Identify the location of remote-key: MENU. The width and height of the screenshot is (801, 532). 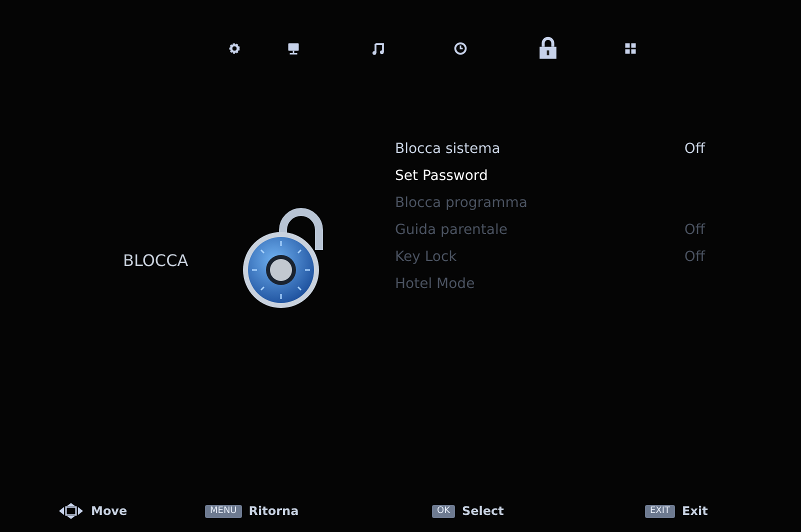
(223, 511).